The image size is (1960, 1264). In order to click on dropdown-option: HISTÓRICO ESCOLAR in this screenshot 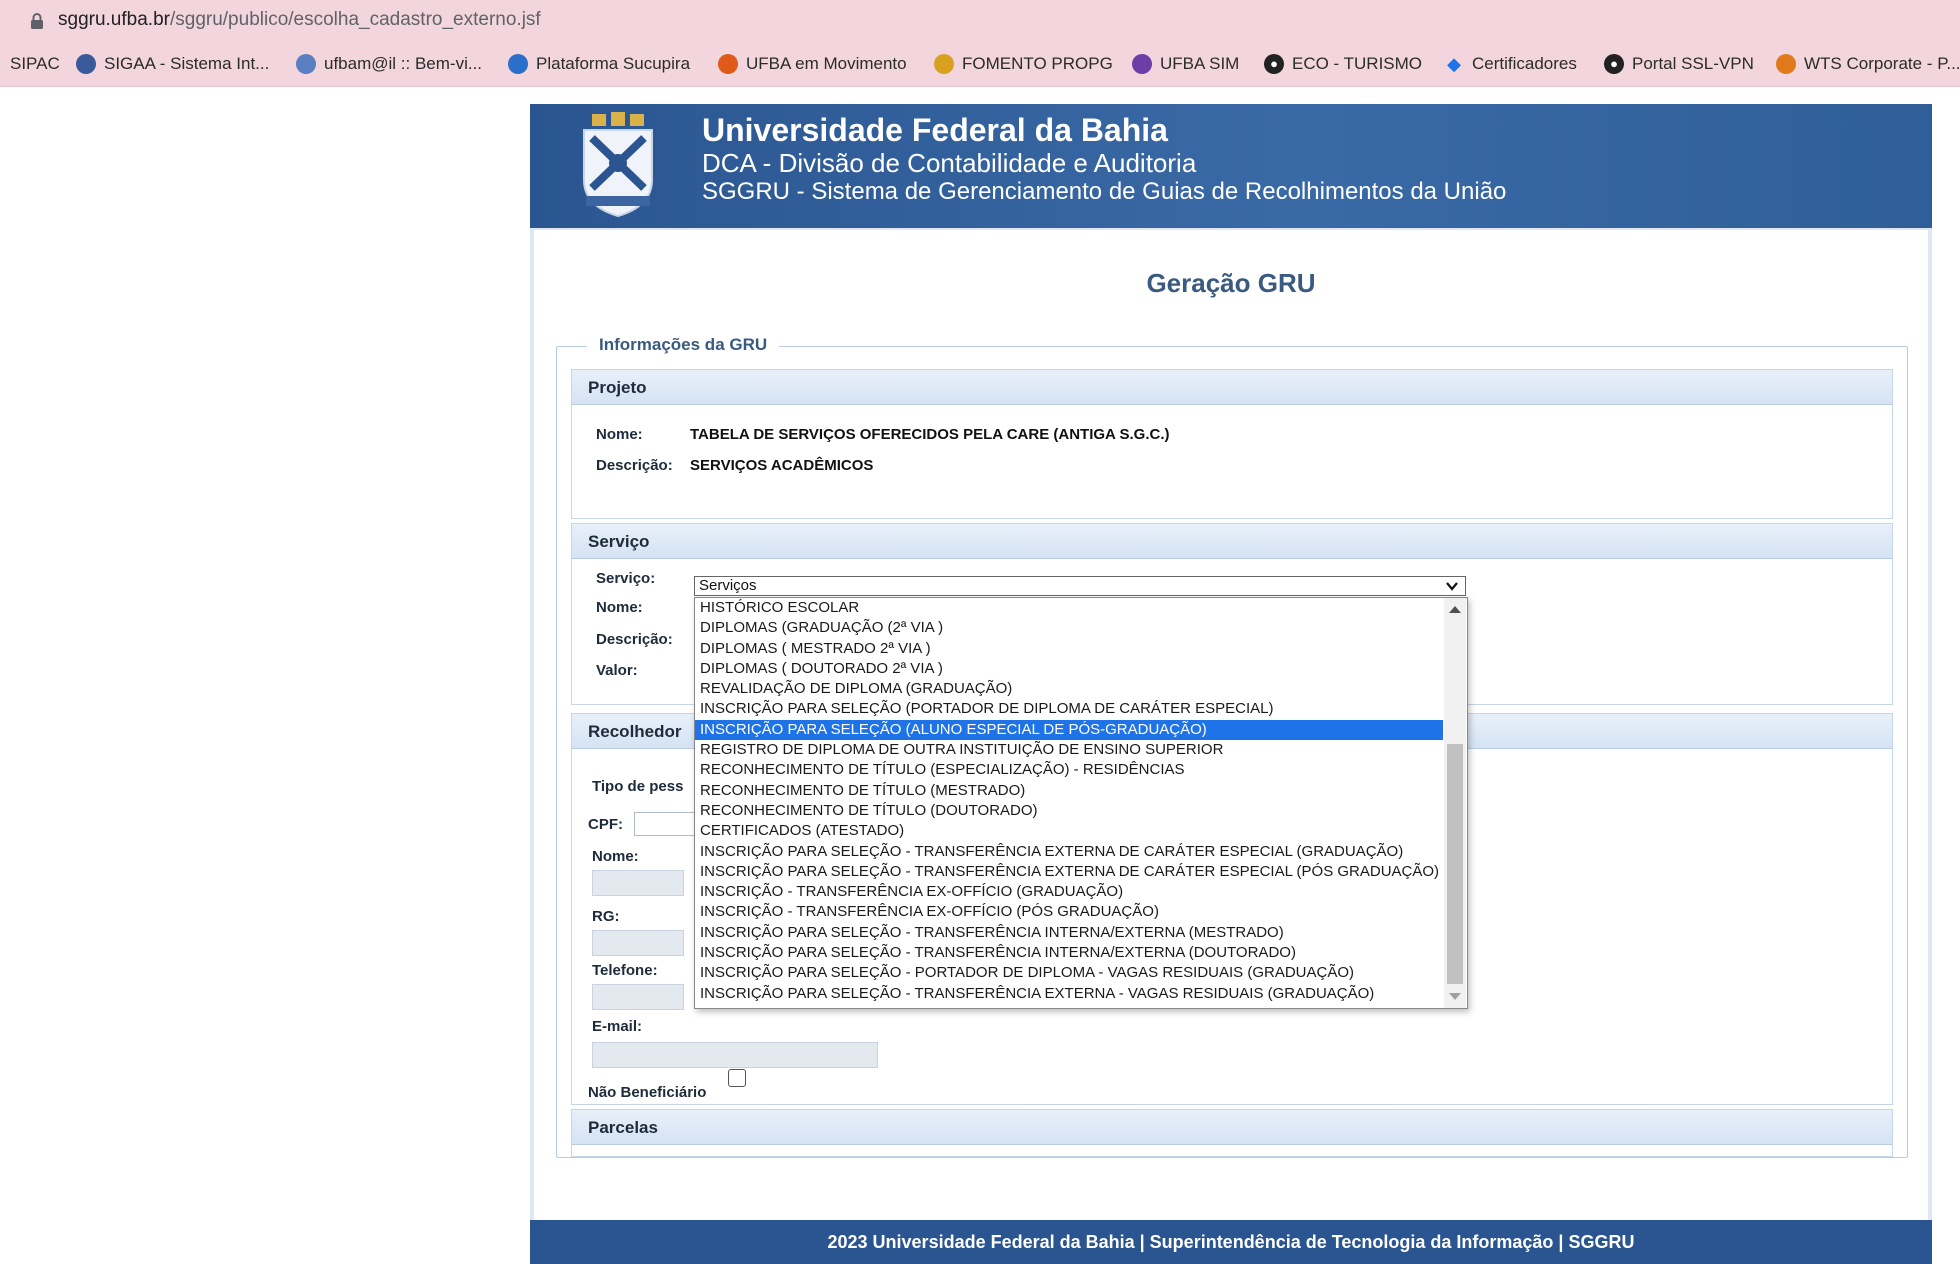, I will do `click(1069, 608)`.